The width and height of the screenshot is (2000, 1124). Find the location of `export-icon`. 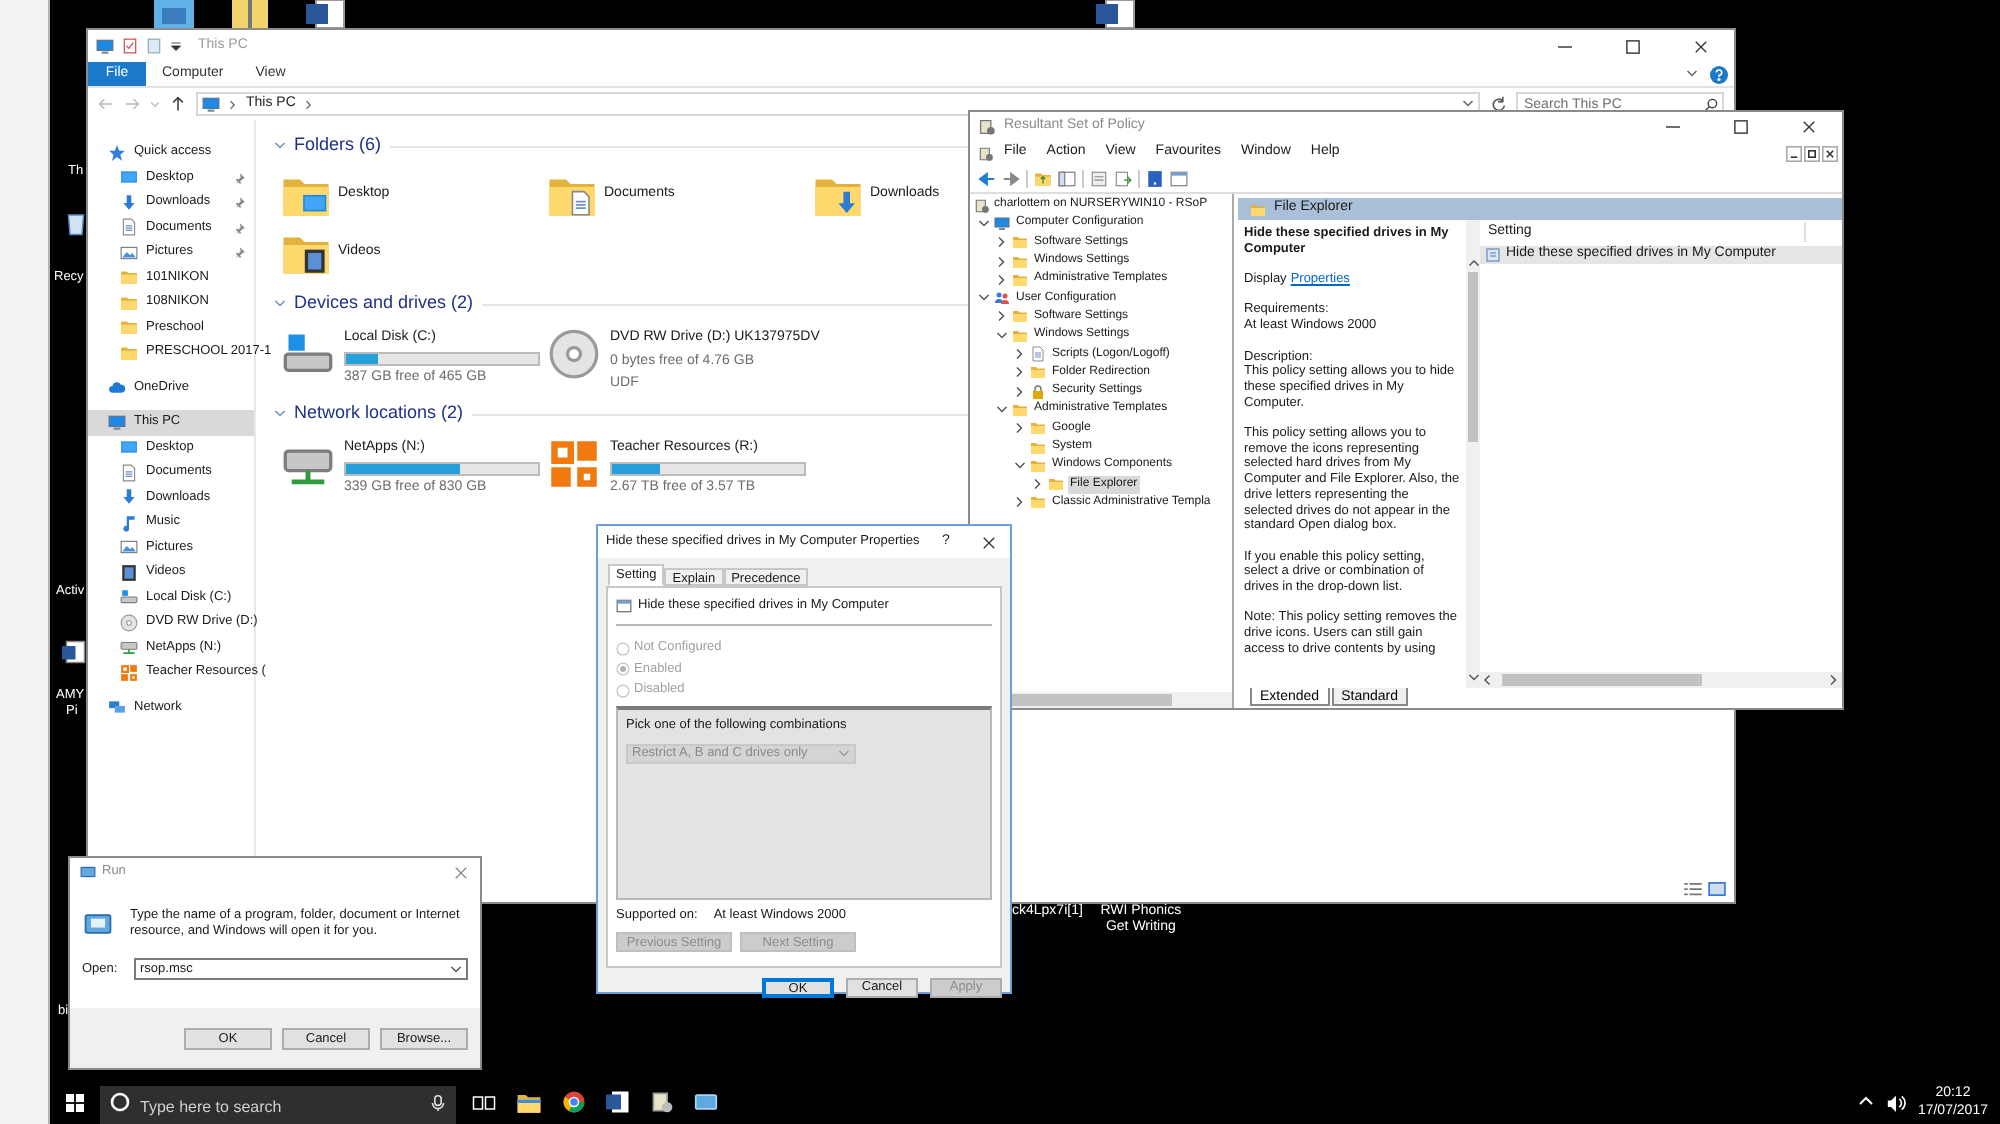

export-icon is located at coordinates (1123, 179).